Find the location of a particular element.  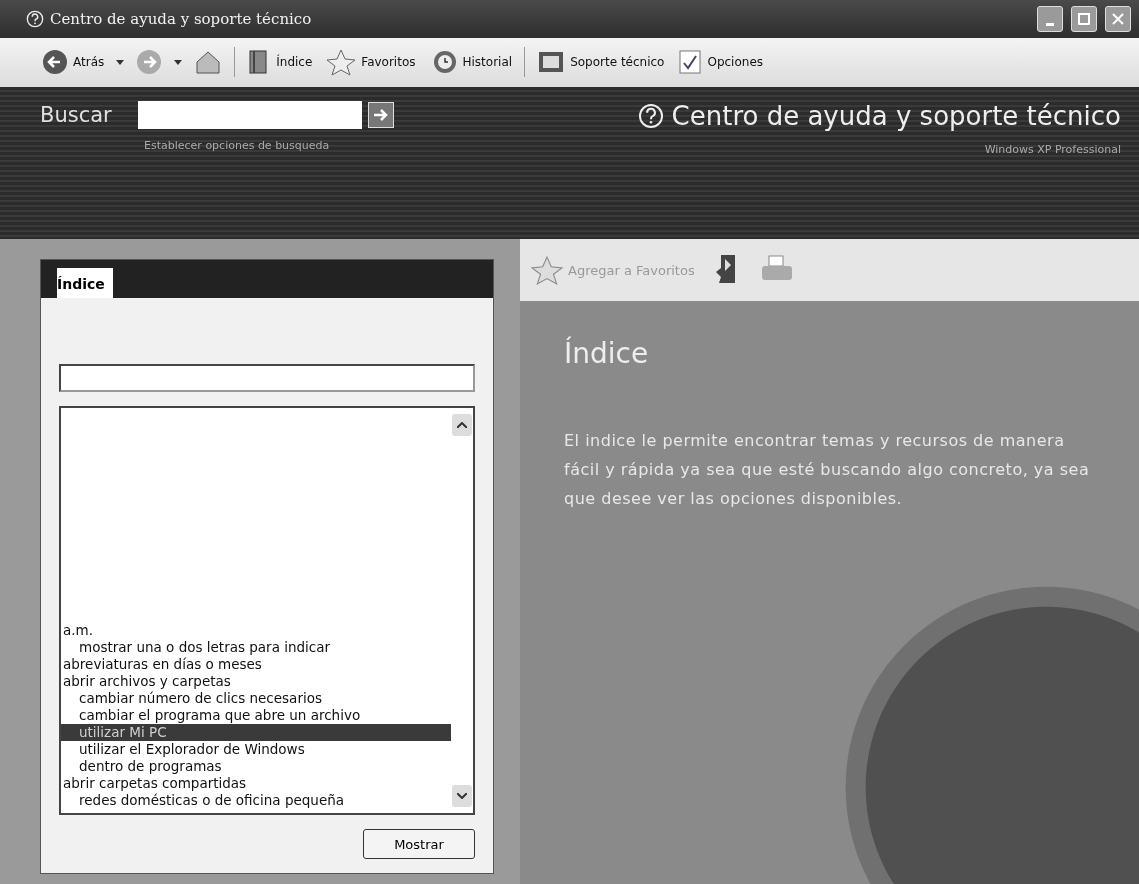

back-button: Atrás is located at coordinates (73, 62).